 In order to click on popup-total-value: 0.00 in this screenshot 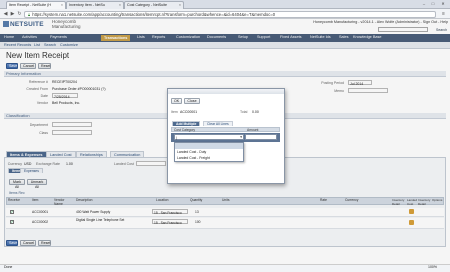, I will do `click(255, 112)`.